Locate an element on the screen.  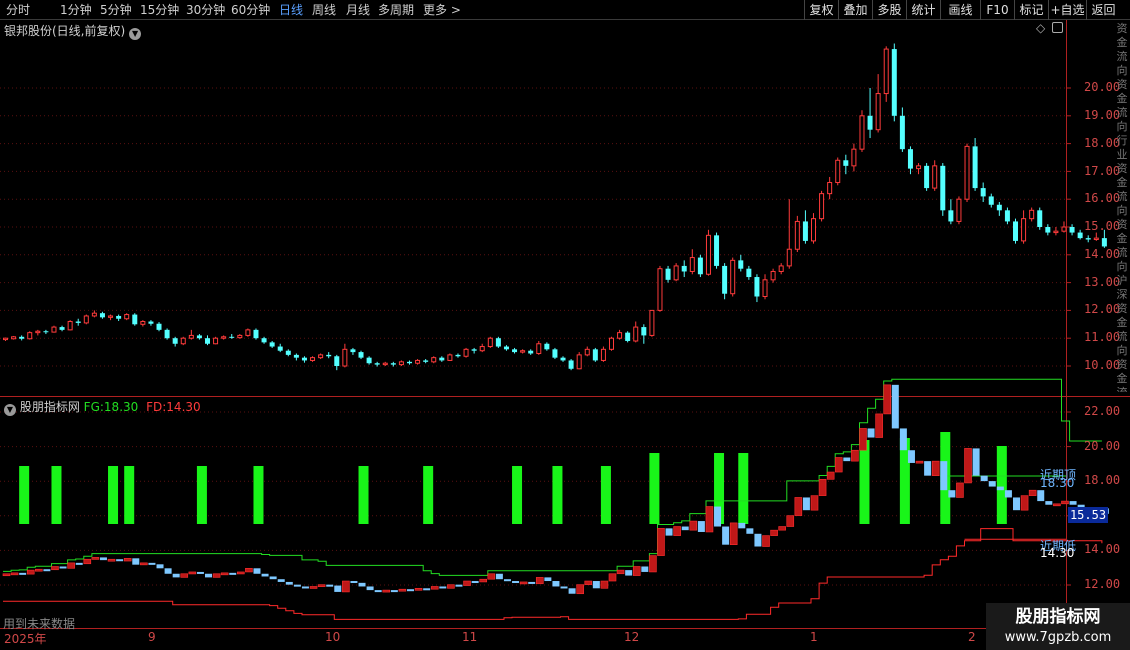
period-tab-weekly: 周线 is located at coordinates (324, 10).